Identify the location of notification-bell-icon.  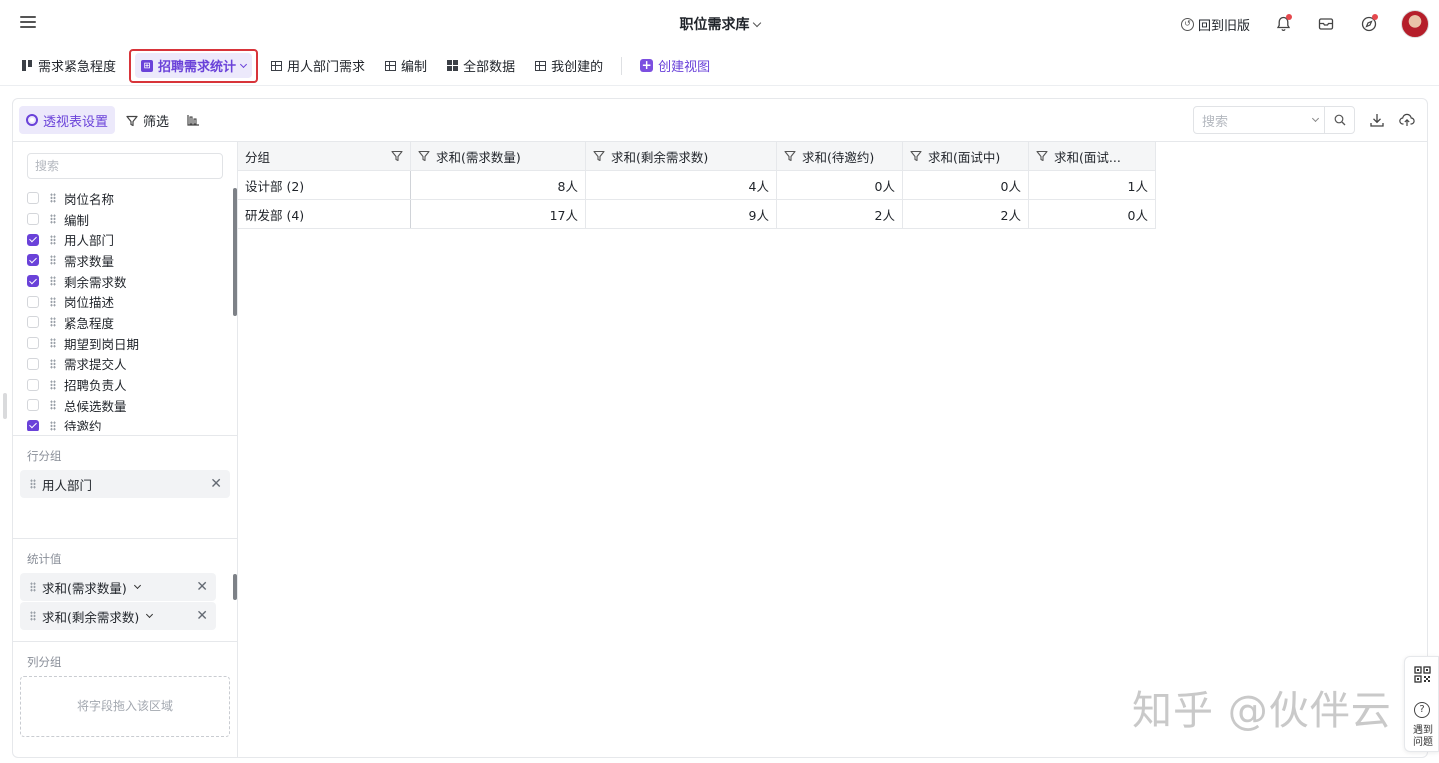
(1283, 24).